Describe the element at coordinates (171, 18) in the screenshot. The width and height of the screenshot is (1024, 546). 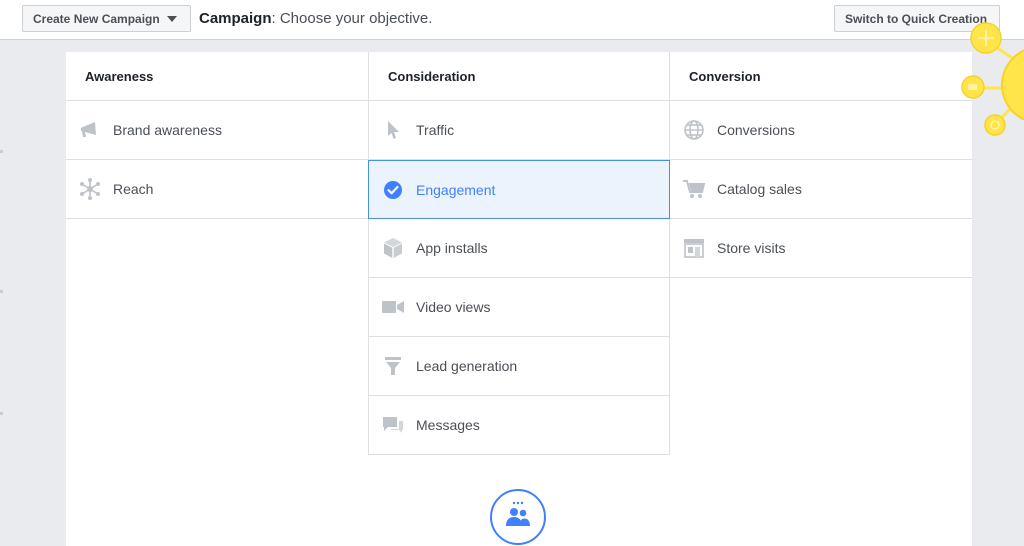
I see `caret-down-icon` at that location.